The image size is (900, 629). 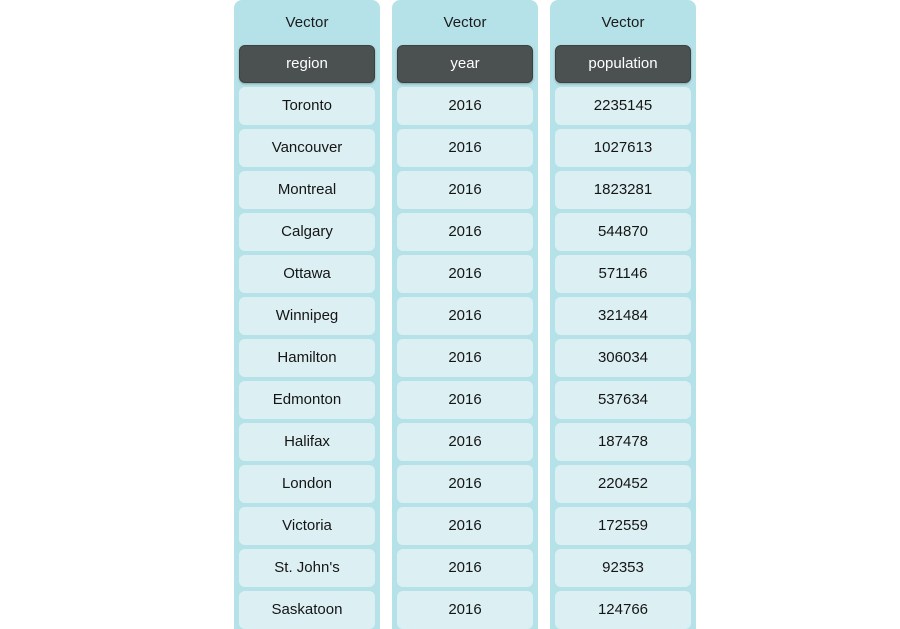 I want to click on data-cell: Calgary, so click(x=307, y=232).